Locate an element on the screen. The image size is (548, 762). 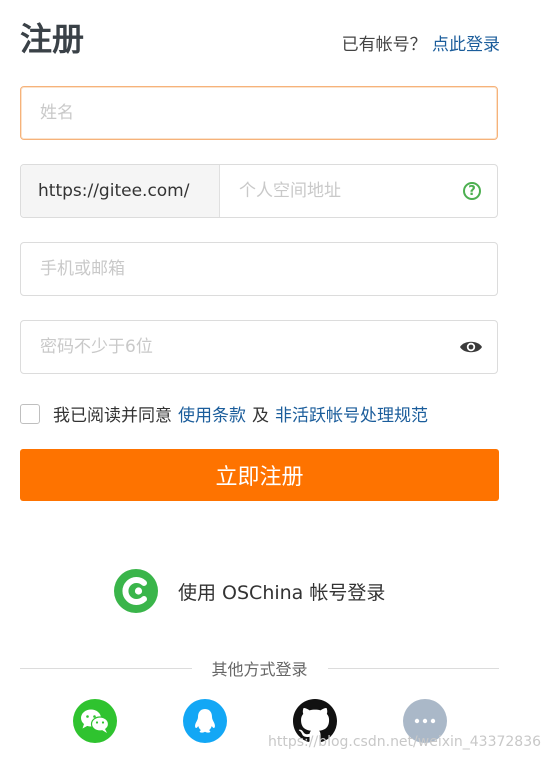
watermark: https://blog.csdn.net/weixin_43372836 is located at coordinates (405, 742).